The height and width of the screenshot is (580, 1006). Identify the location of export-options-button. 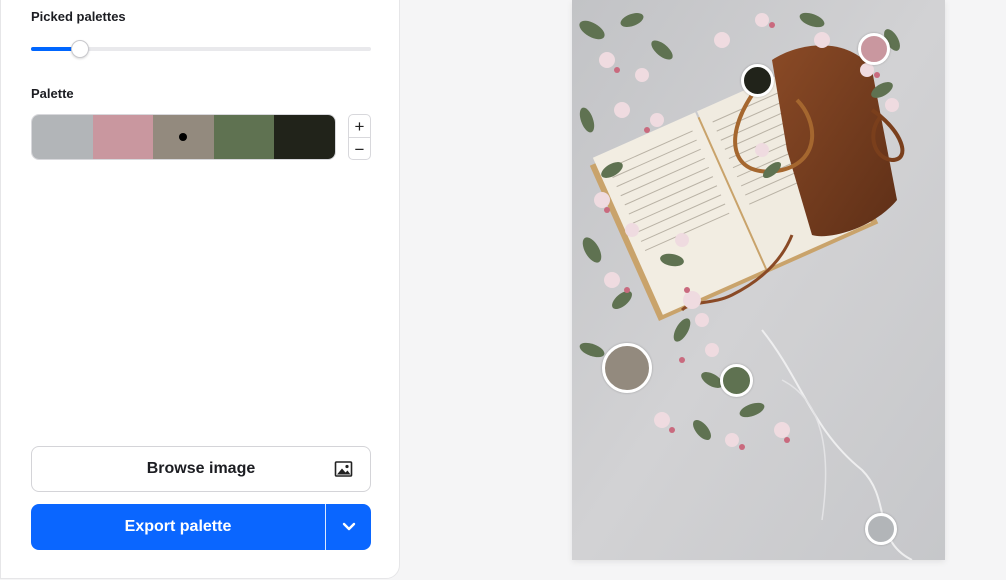
(348, 527).